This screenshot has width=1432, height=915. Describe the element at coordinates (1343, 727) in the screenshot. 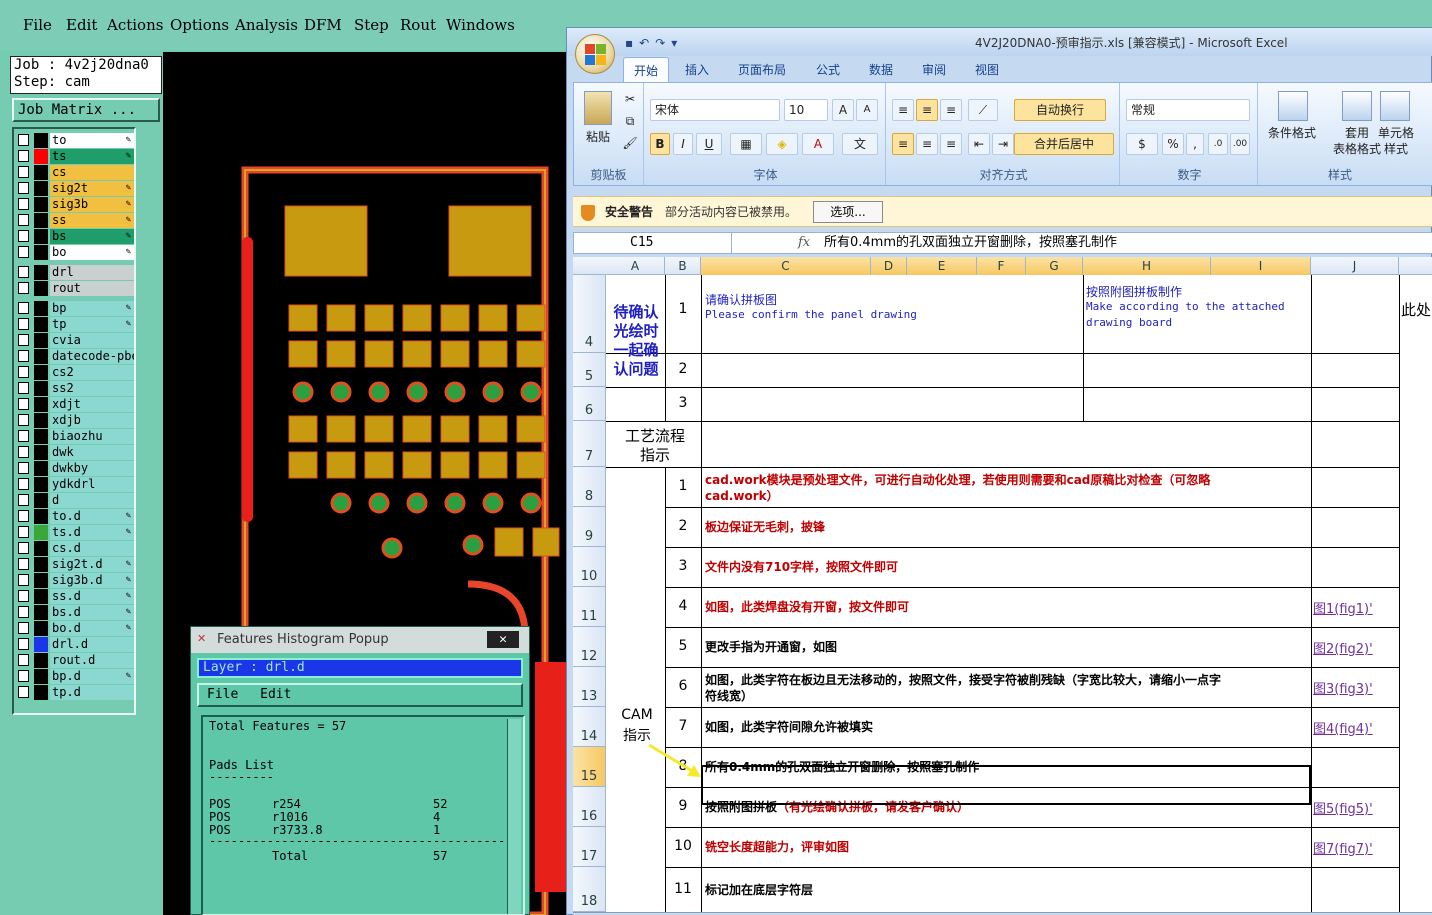

I see `figure-link: 图4(fig4)'` at that location.